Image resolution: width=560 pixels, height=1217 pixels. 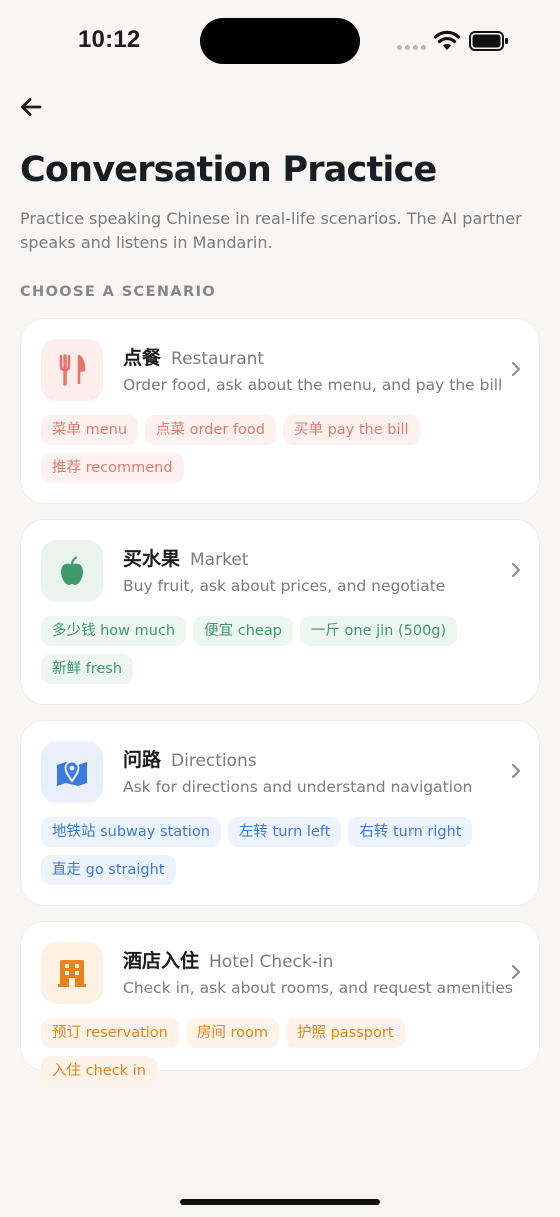 What do you see at coordinates (185, 557) in the screenshot?
I see `scenario-heading: 买水果 Market` at bounding box center [185, 557].